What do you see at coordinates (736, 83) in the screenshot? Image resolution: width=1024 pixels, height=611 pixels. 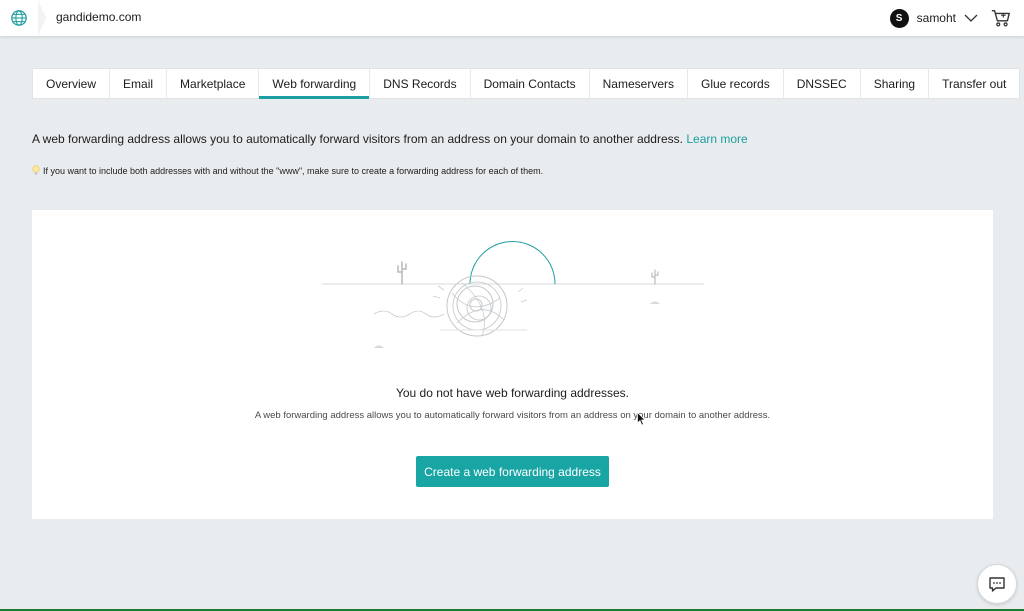 I see `tab-glue-records: Glue records` at bounding box center [736, 83].